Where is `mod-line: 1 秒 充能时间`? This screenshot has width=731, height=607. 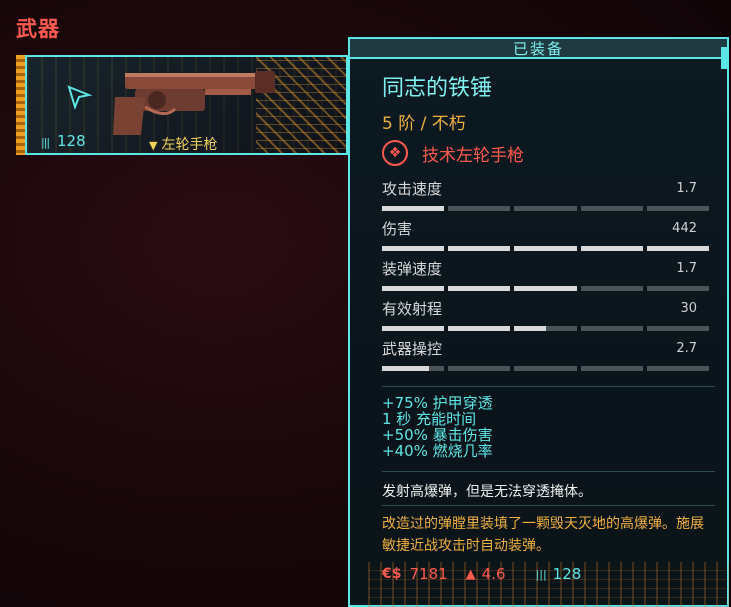
mod-line: 1 秒 充能时间 is located at coordinates (429, 419).